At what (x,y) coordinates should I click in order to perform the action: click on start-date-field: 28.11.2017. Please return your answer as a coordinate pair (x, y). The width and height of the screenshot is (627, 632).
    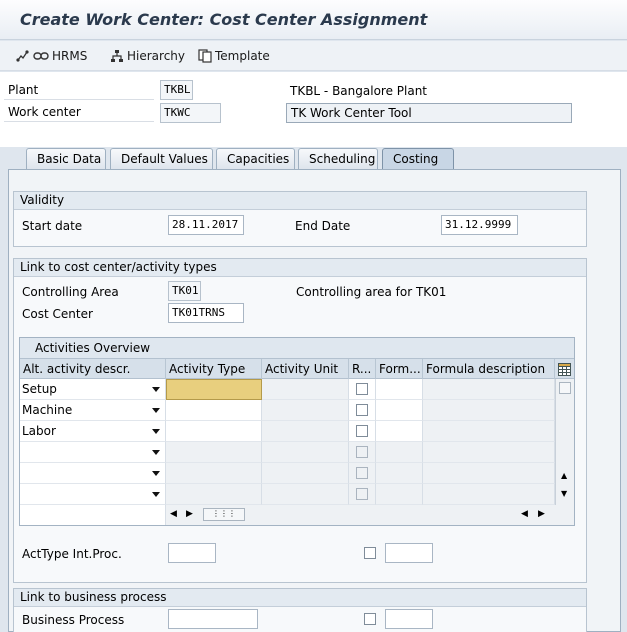
    Looking at the image, I should click on (206, 225).